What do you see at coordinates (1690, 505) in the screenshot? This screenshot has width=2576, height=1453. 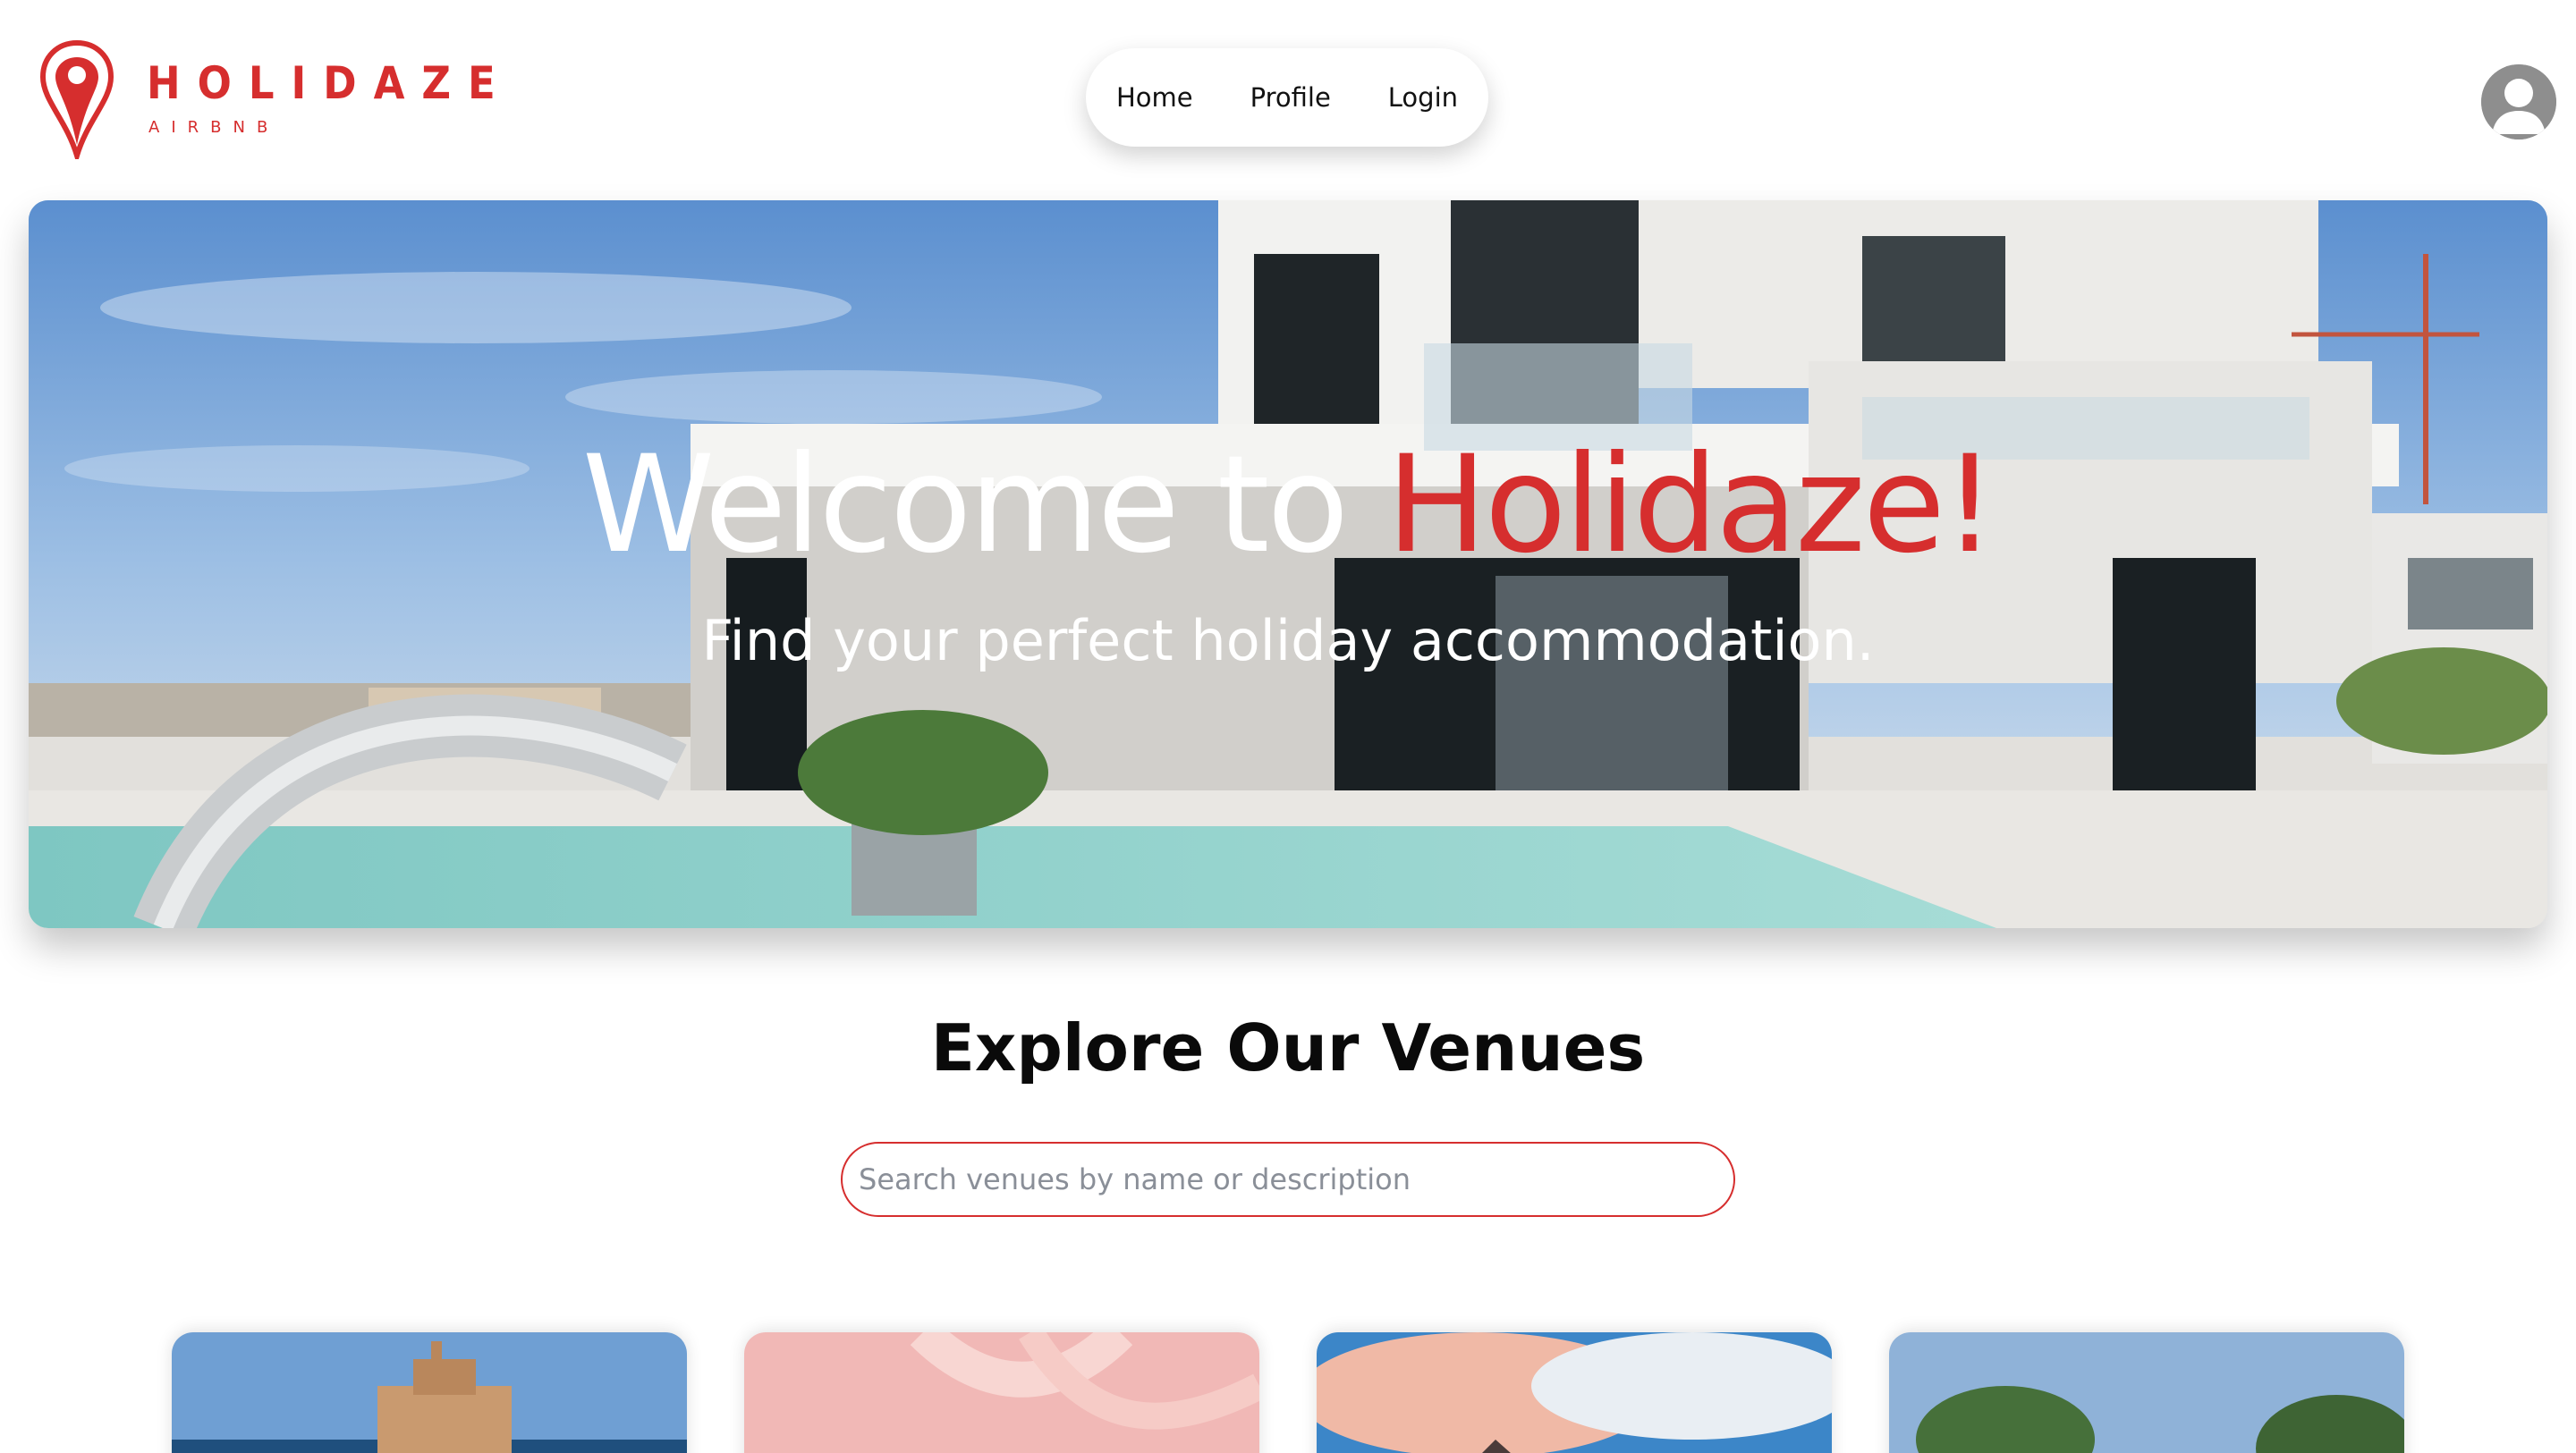 I see `hero-title-accent: Holidaze!` at bounding box center [1690, 505].